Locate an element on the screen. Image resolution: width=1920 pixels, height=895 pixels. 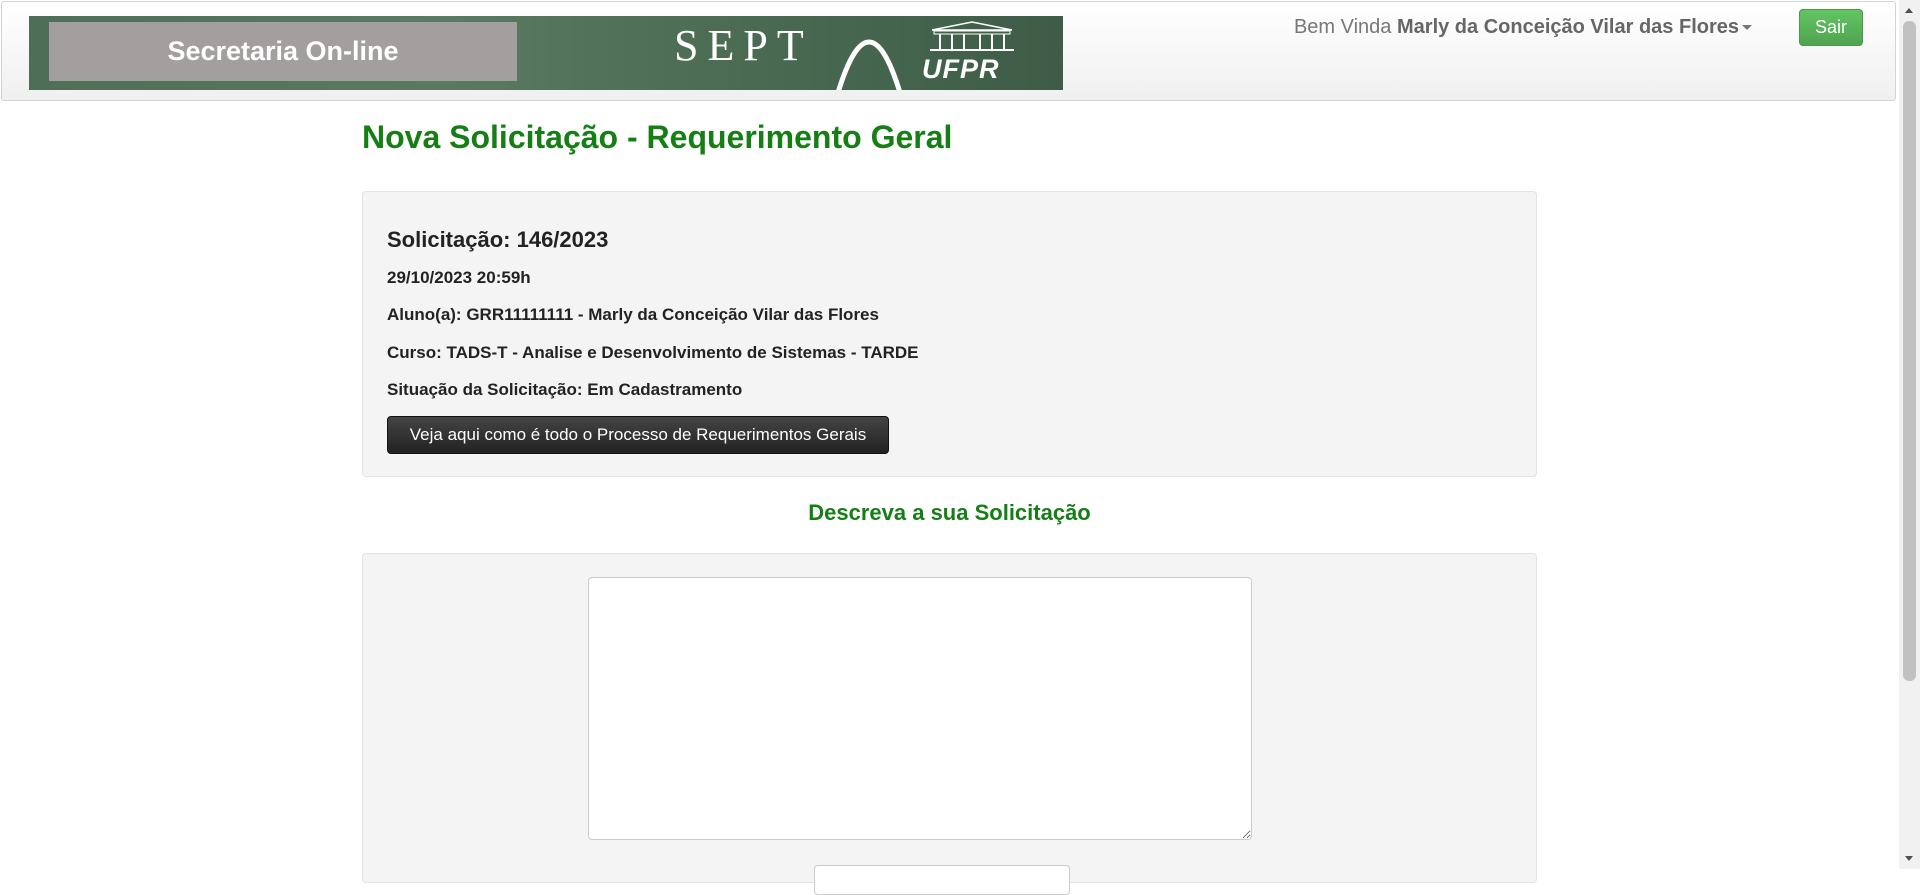
logout-button: Sair is located at coordinates (1831, 27).